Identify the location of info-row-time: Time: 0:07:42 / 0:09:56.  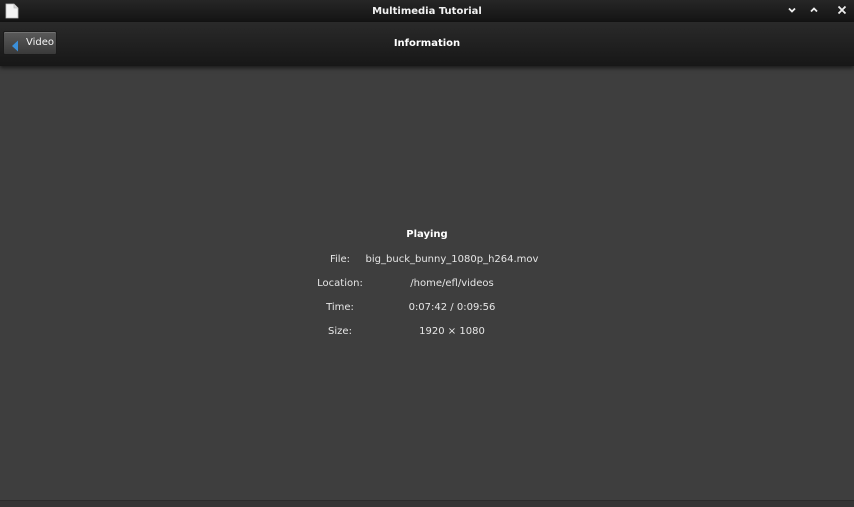
(427, 309).